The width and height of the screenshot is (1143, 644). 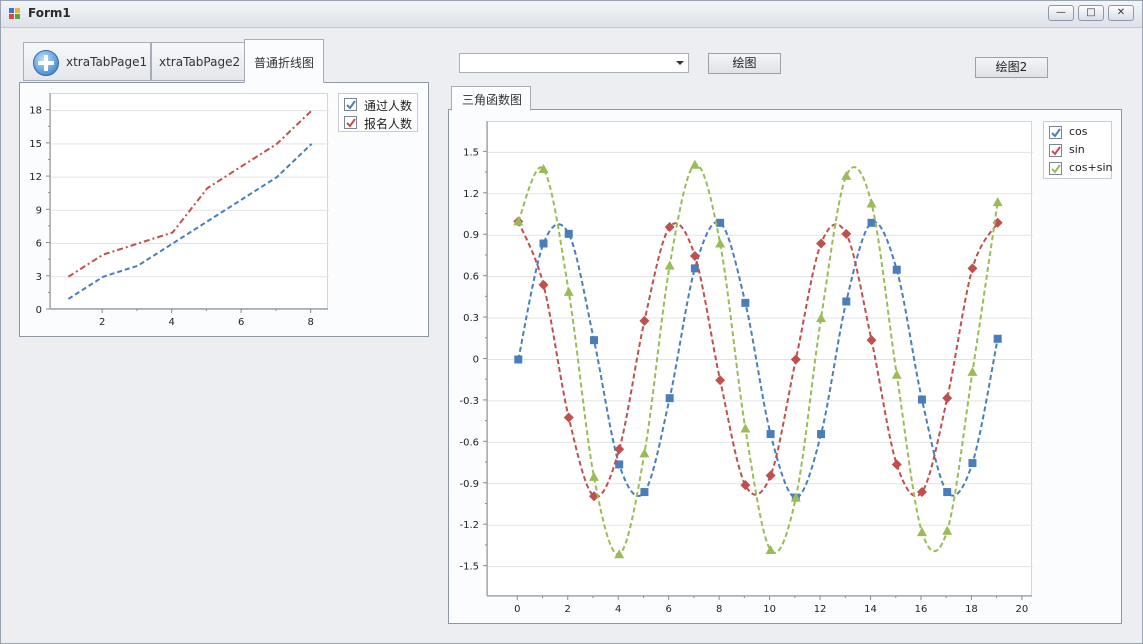 I want to click on tab-xtratabpage1: xtraTabPage1, so click(x=87, y=61).